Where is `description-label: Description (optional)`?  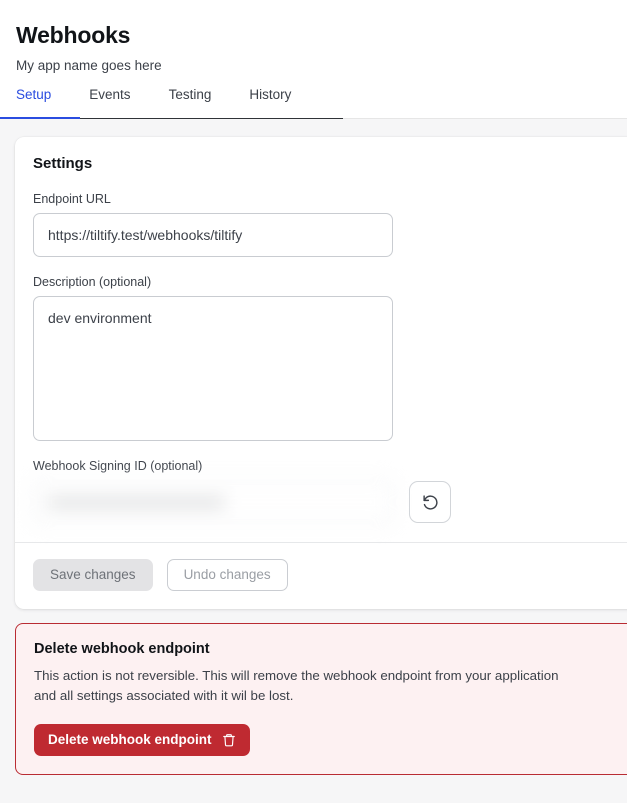
description-label: Description (optional) is located at coordinates (92, 282).